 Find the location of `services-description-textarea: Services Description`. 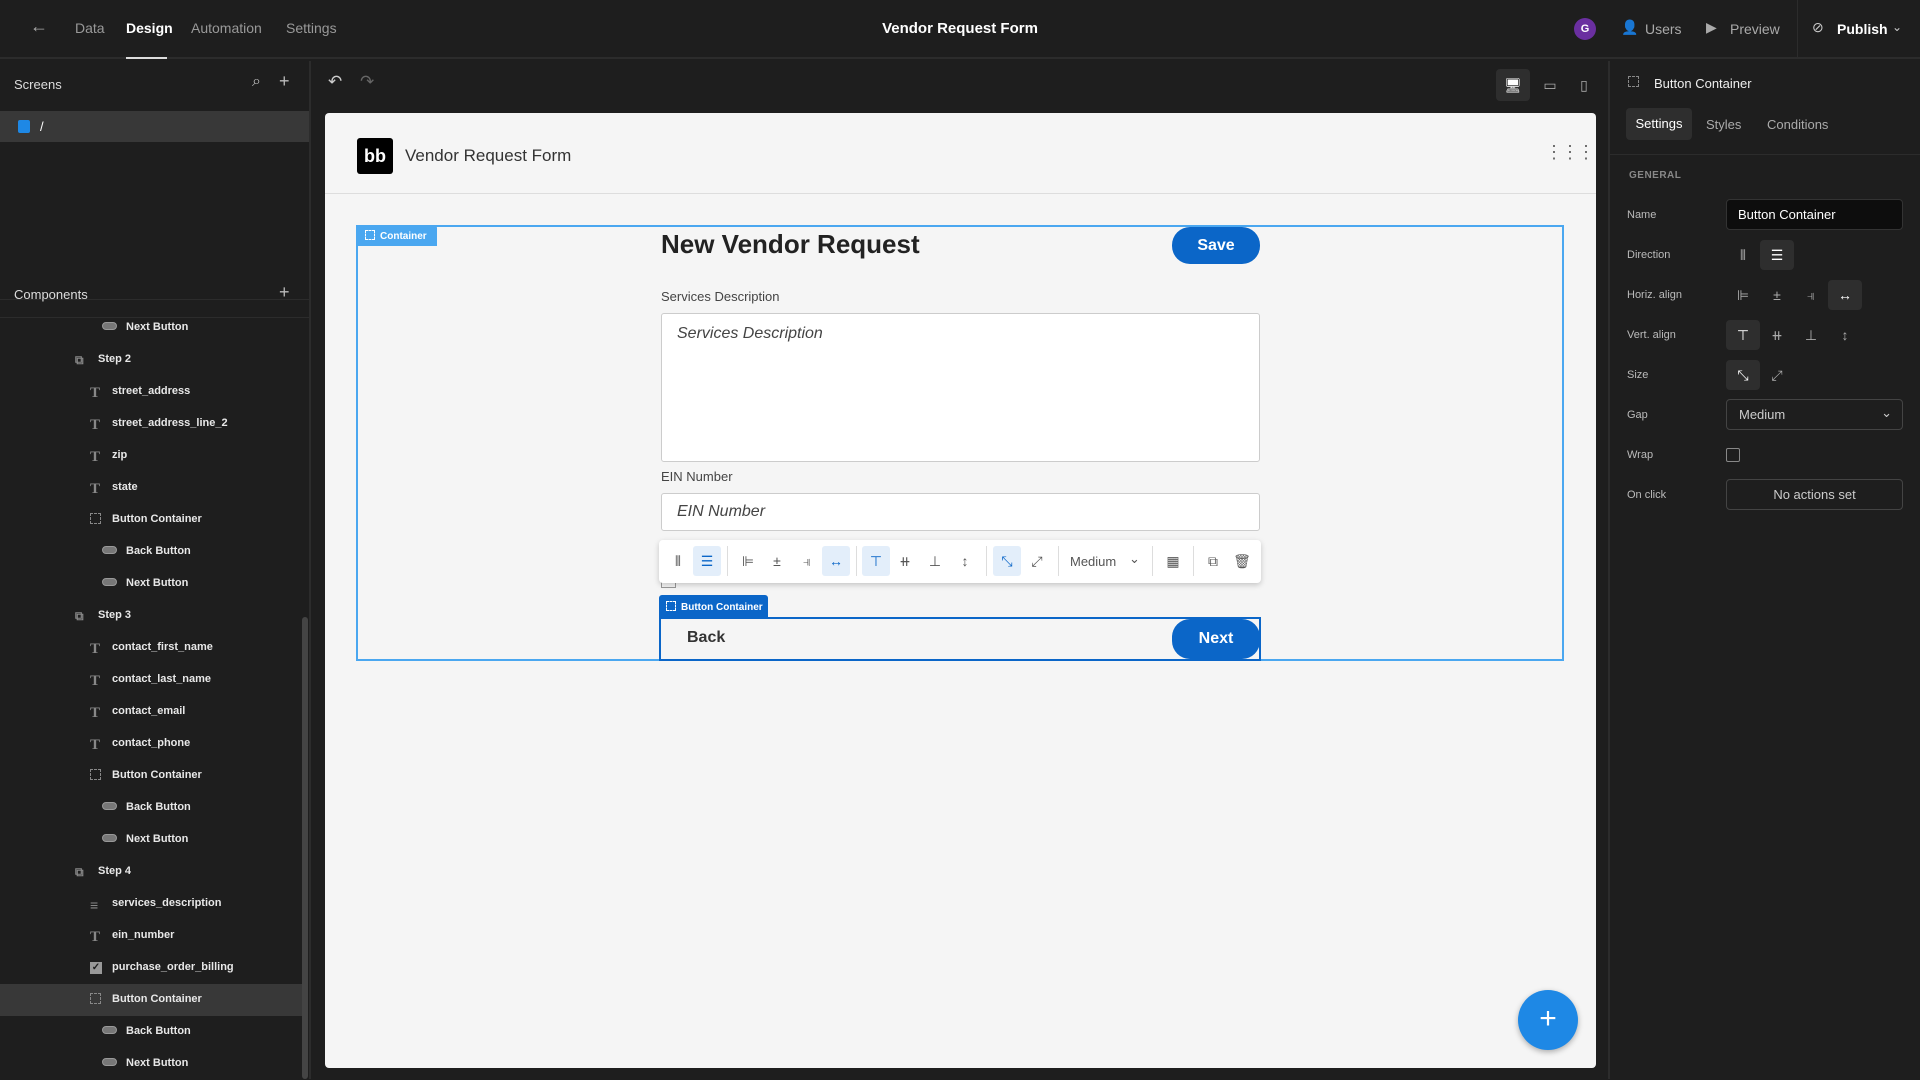

services-description-textarea: Services Description is located at coordinates (960, 387).